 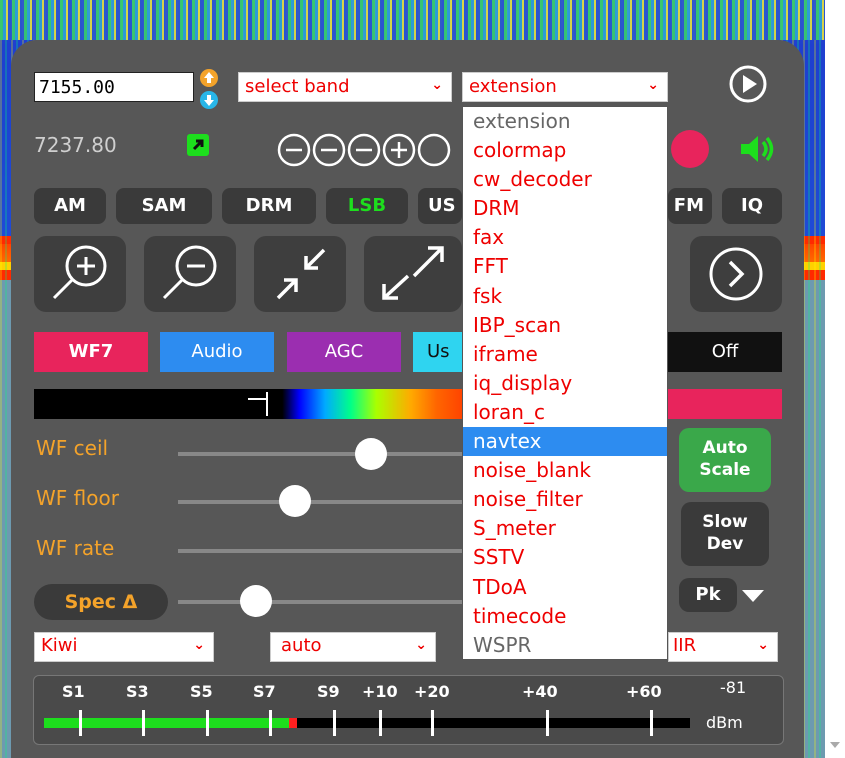 I want to click on extension-option: DRM, so click(x=565, y=208).